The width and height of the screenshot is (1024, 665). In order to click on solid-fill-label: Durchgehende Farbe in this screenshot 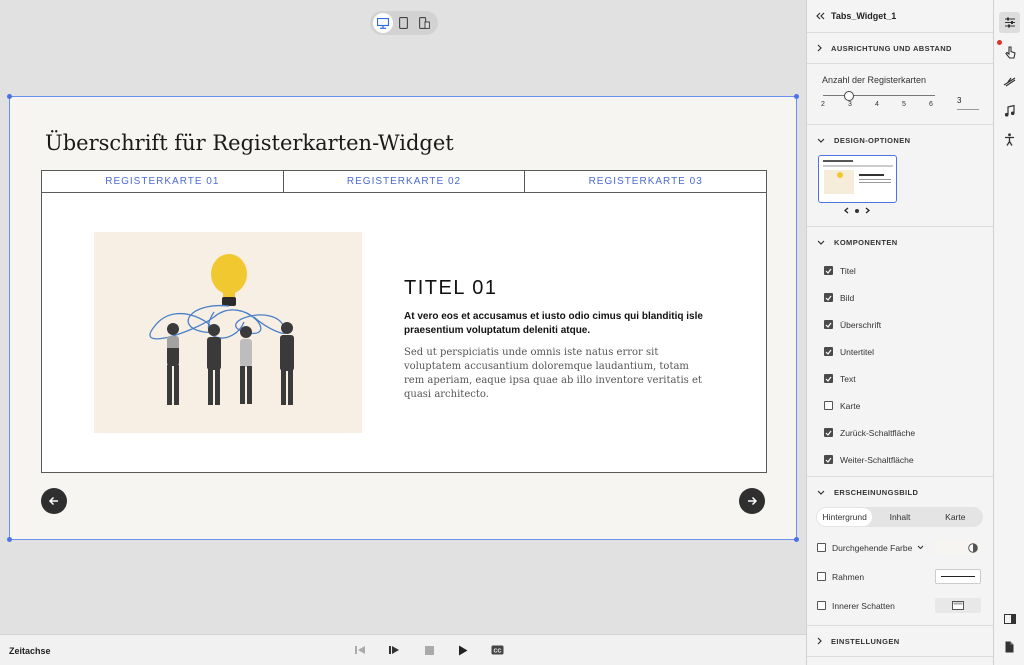, I will do `click(872, 547)`.